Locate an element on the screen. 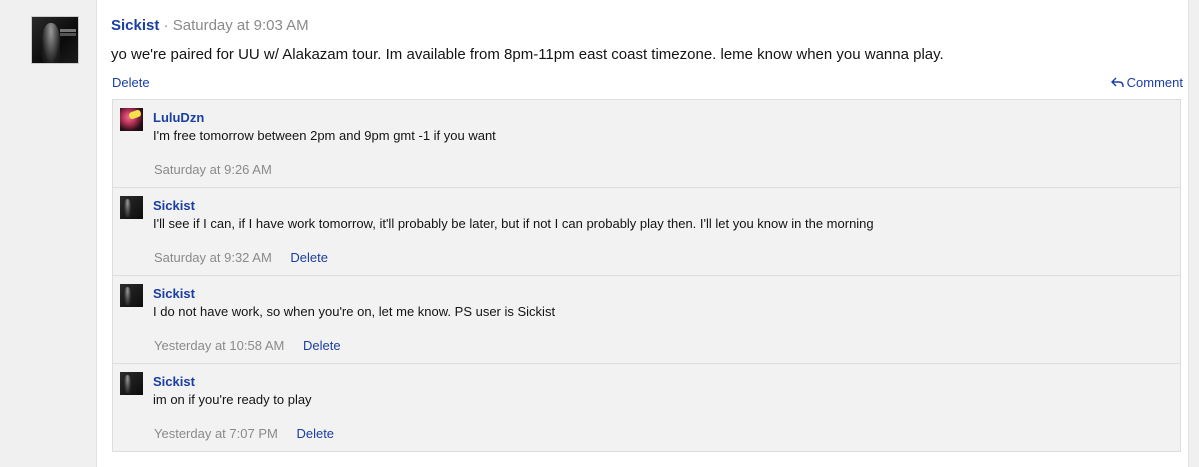  post-author-link: Sickist is located at coordinates (135, 25).